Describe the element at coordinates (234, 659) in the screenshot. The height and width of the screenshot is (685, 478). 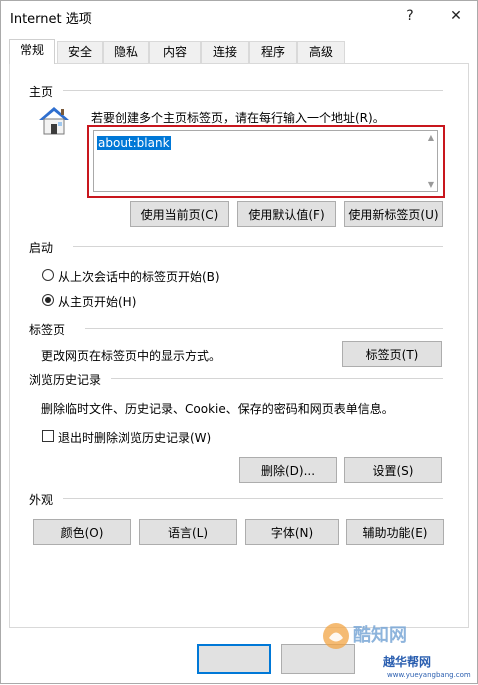
I see `ok-button` at that location.